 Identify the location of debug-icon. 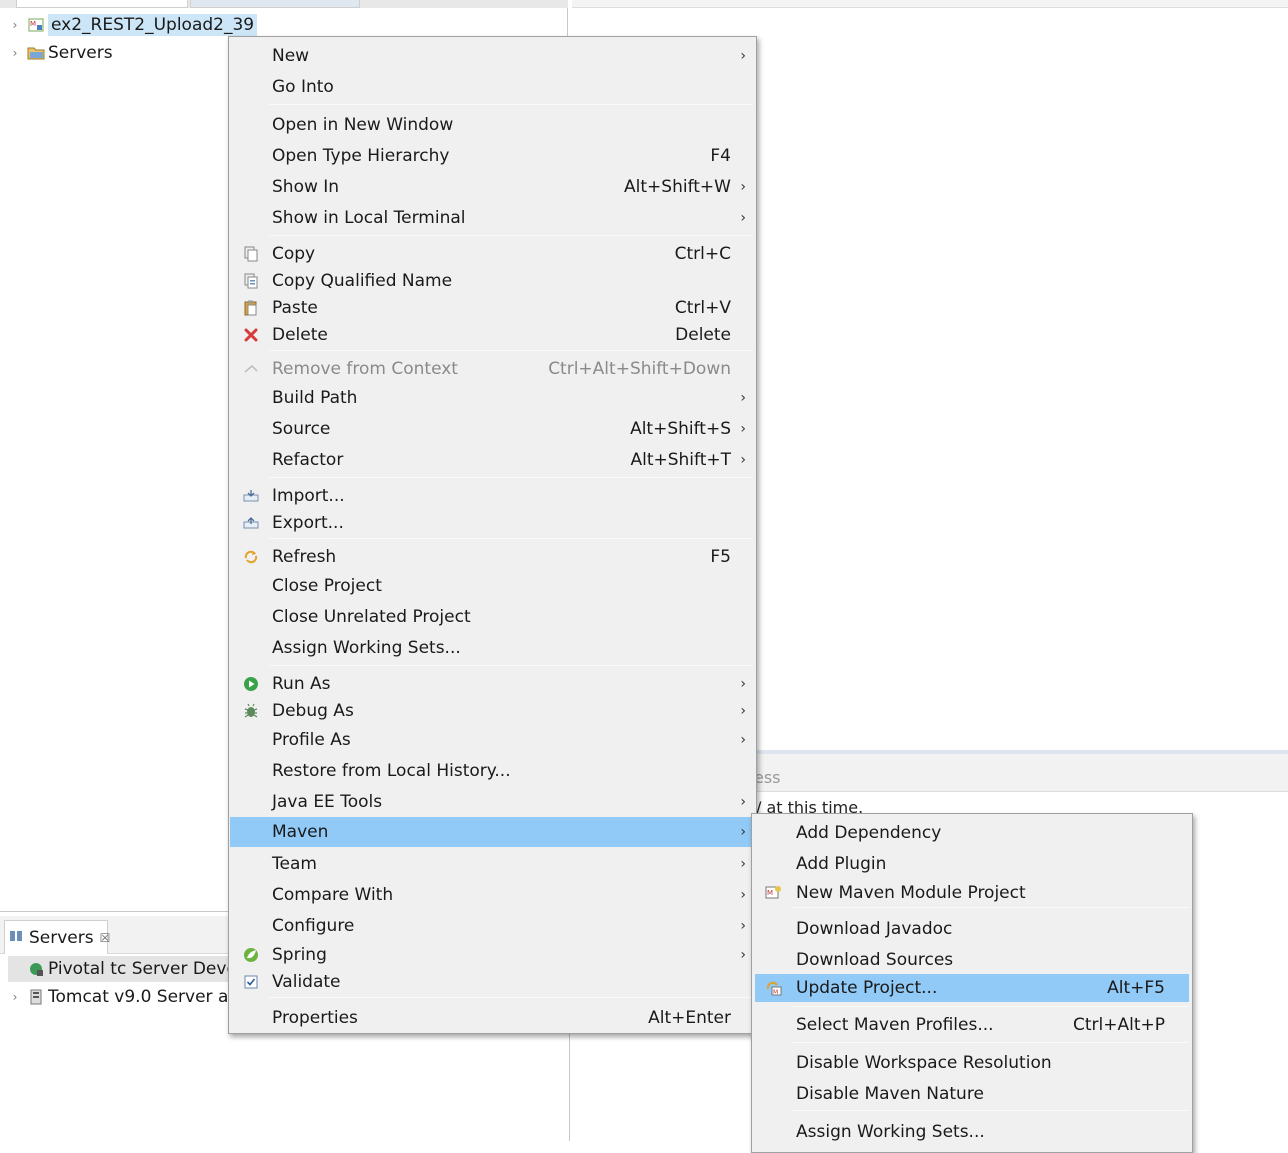
(251, 711).